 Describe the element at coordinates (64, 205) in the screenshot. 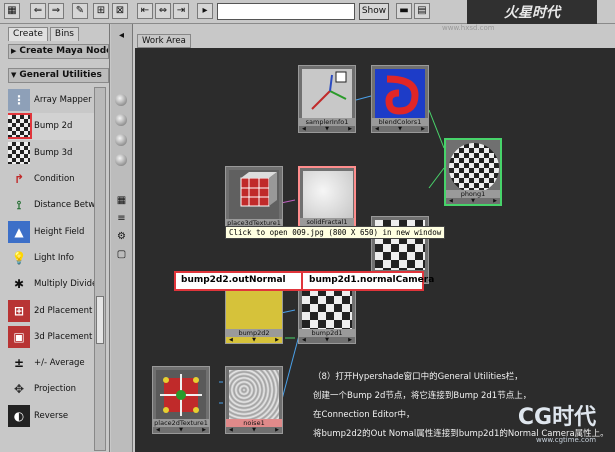

I see `node-label: Distance Between` at that location.